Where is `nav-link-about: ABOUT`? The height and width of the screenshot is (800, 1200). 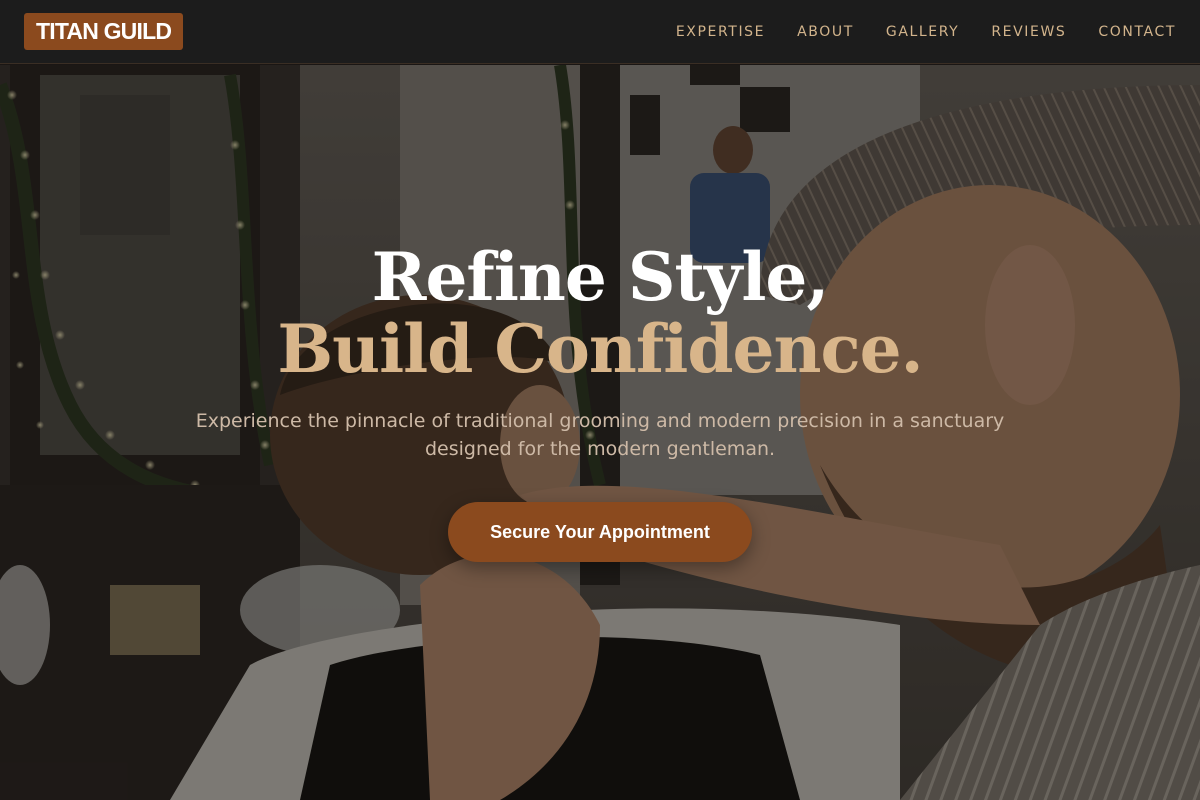
nav-link-about: ABOUT is located at coordinates (825, 32).